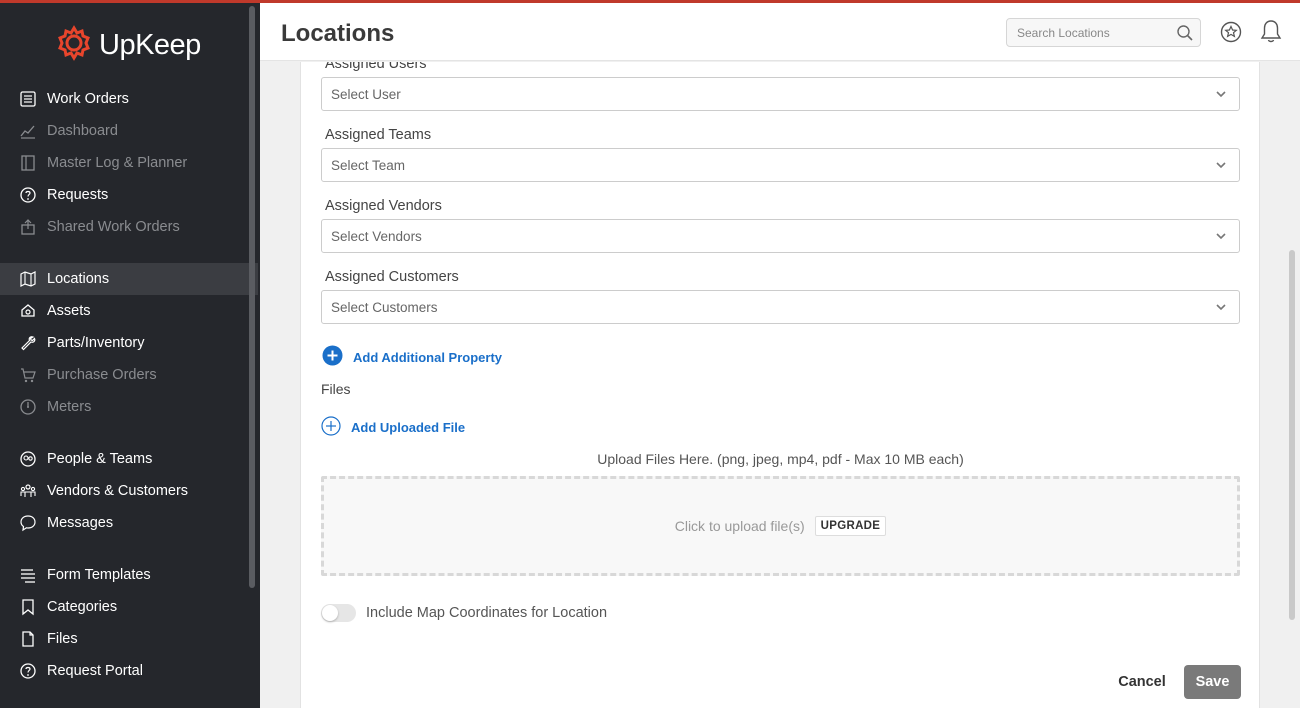 The width and height of the screenshot is (1300, 708). I want to click on assigned-users-label: Assigned Users, so click(376, 67).